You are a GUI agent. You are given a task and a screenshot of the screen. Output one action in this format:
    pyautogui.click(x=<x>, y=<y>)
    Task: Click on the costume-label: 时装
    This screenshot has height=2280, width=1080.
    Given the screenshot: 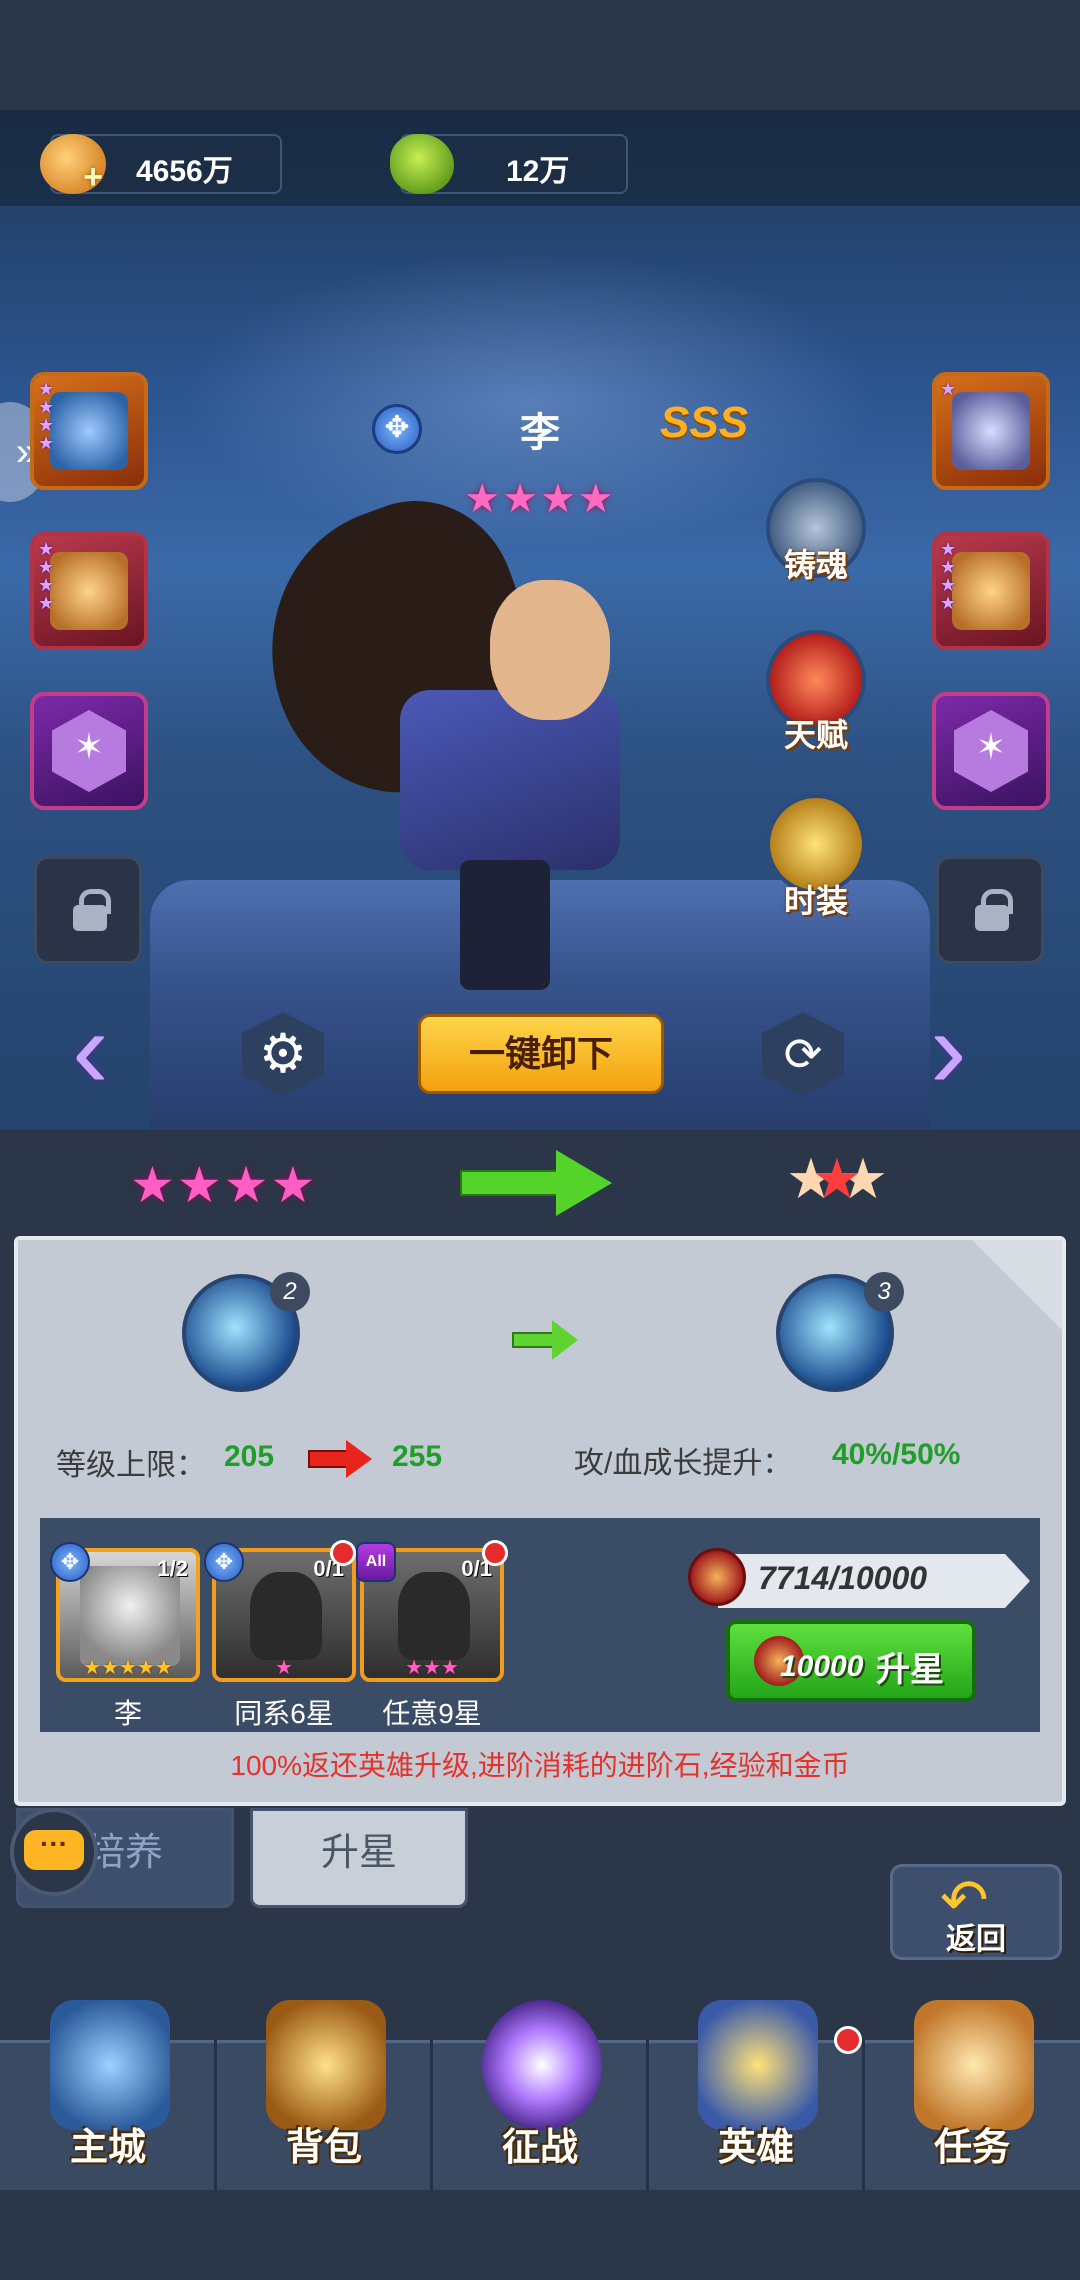 What is the action you would take?
    pyautogui.click(x=816, y=899)
    